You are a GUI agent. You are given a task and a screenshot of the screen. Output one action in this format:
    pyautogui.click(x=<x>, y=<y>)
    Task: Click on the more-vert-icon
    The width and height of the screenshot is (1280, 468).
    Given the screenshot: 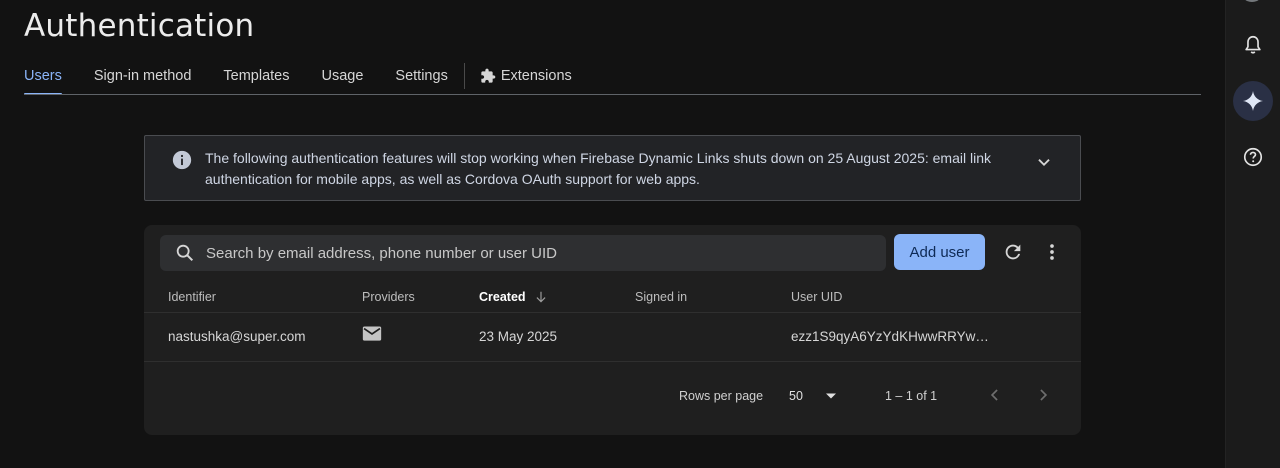 What is the action you would take?
    pyautogui.click(x=1052, y=252)
    